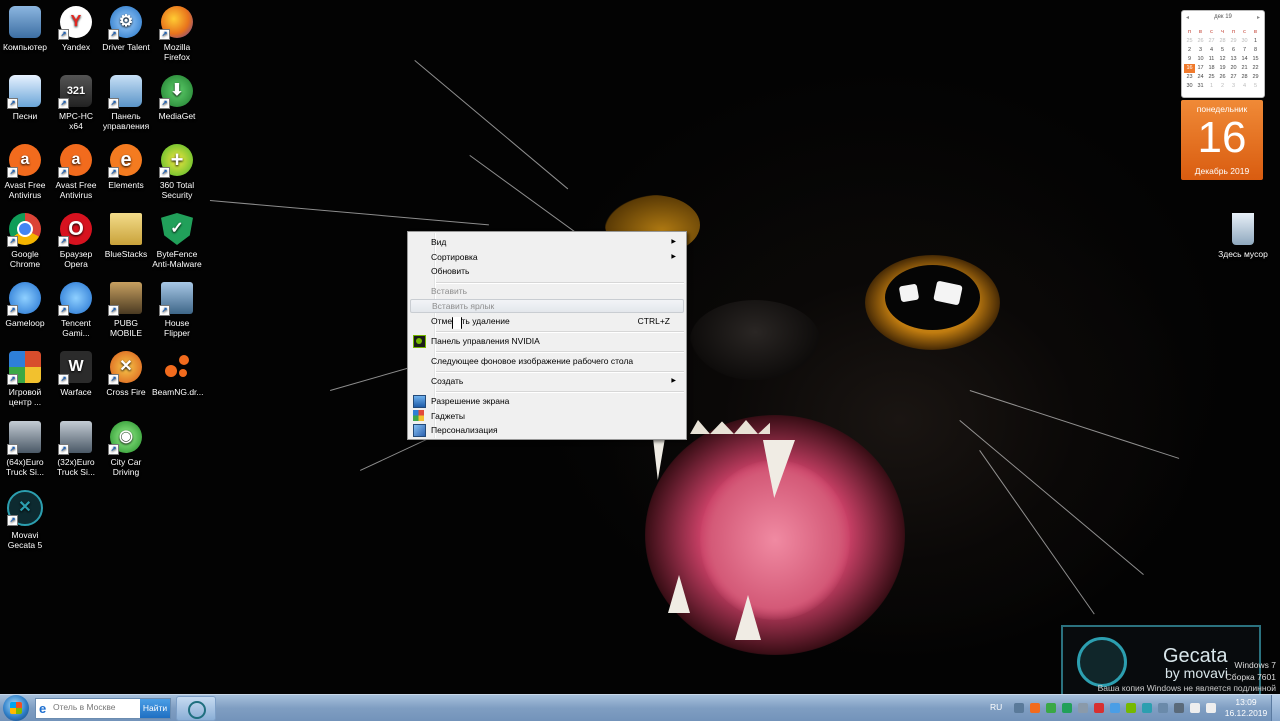  I want to click on tray-volume-icon, so click(1211, 708).